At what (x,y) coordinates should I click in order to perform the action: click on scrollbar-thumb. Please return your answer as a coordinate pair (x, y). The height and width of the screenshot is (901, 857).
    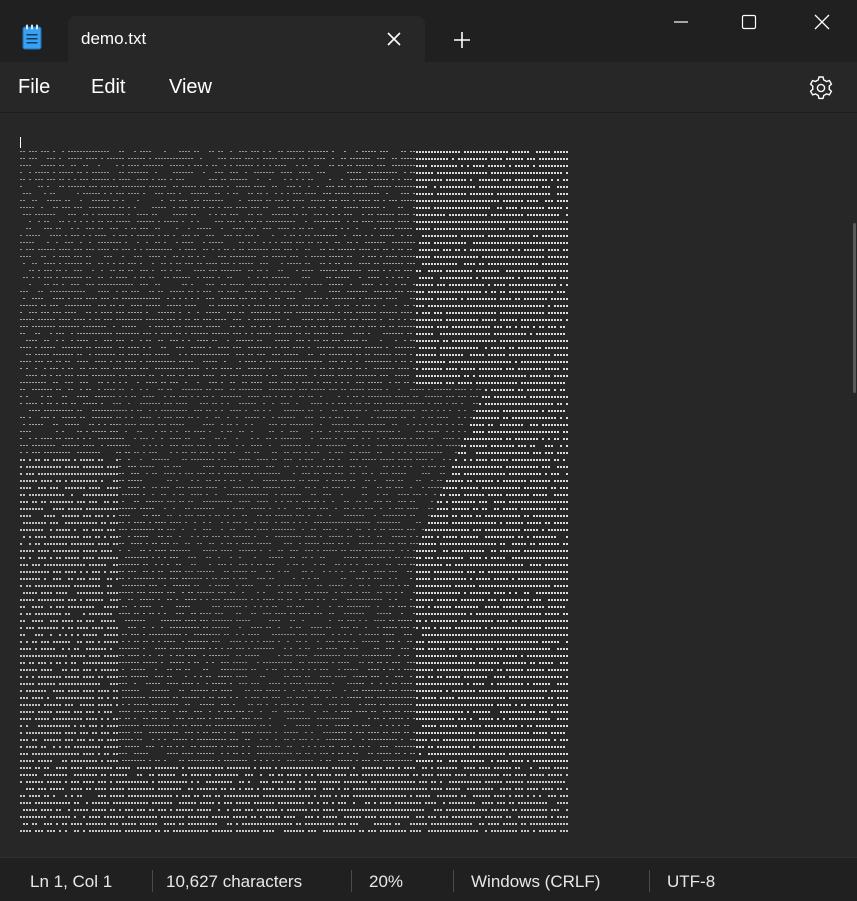
    Looking at the image, I should click on (854, 308).